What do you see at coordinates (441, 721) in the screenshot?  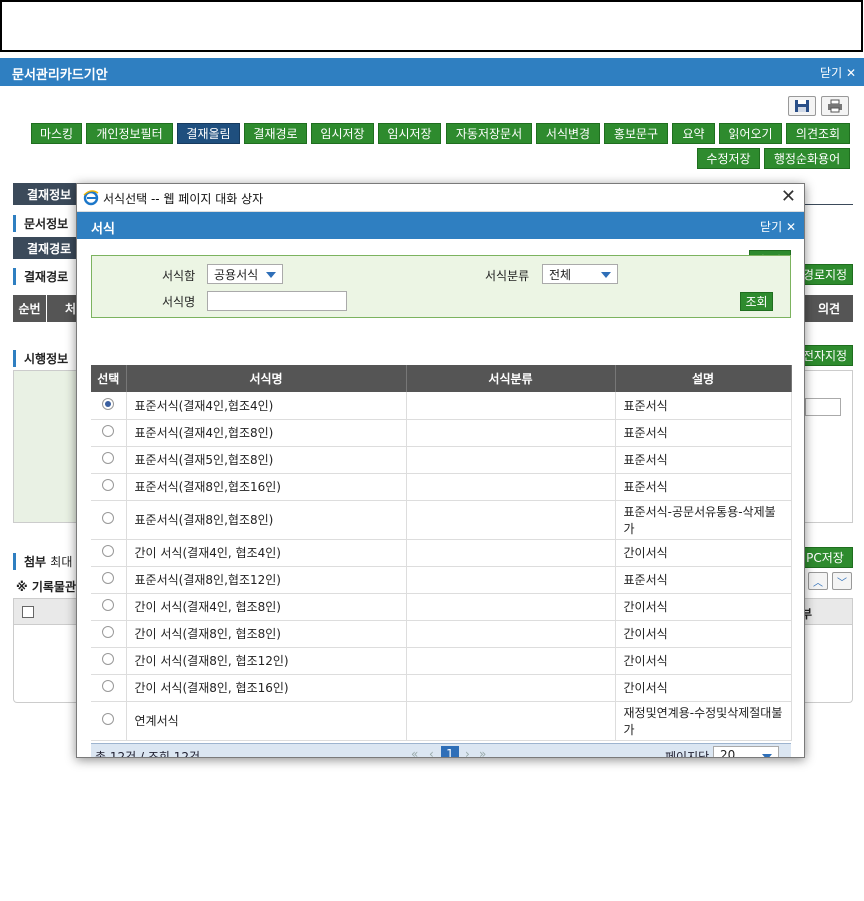 I see `table-row: 연계서식 재정및연계용-수정및삭제절대불가` at bounding box center [441, 721].